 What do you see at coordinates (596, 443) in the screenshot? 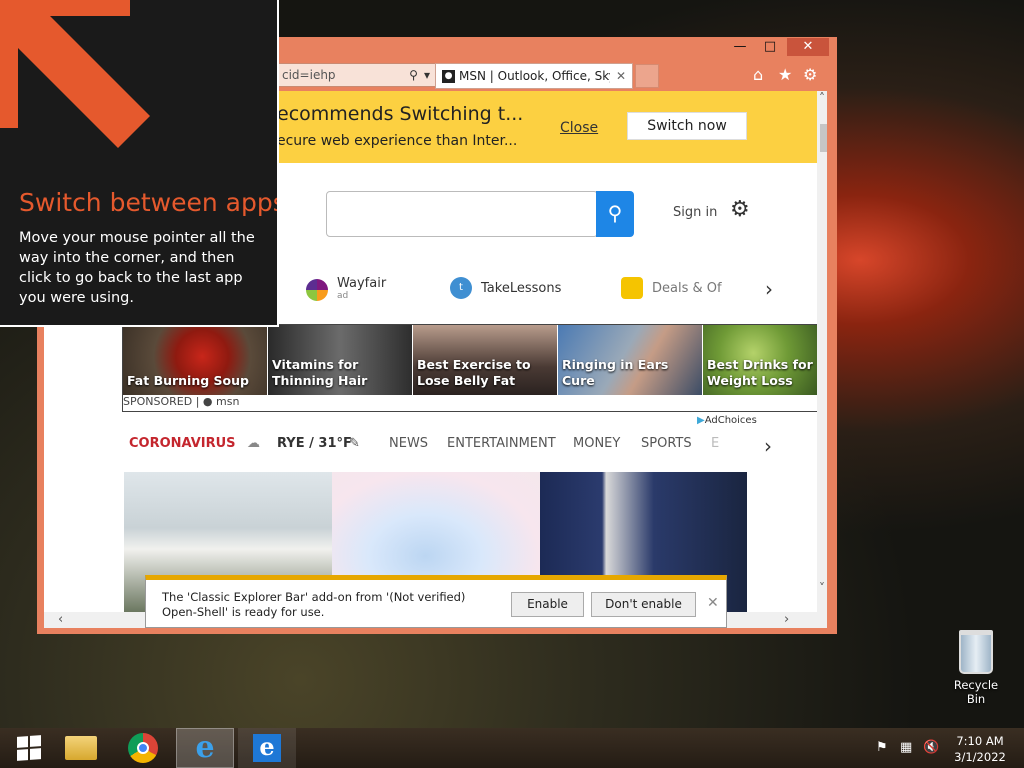
I see `nav-money: MONEY` at bounding box center [596, 443].